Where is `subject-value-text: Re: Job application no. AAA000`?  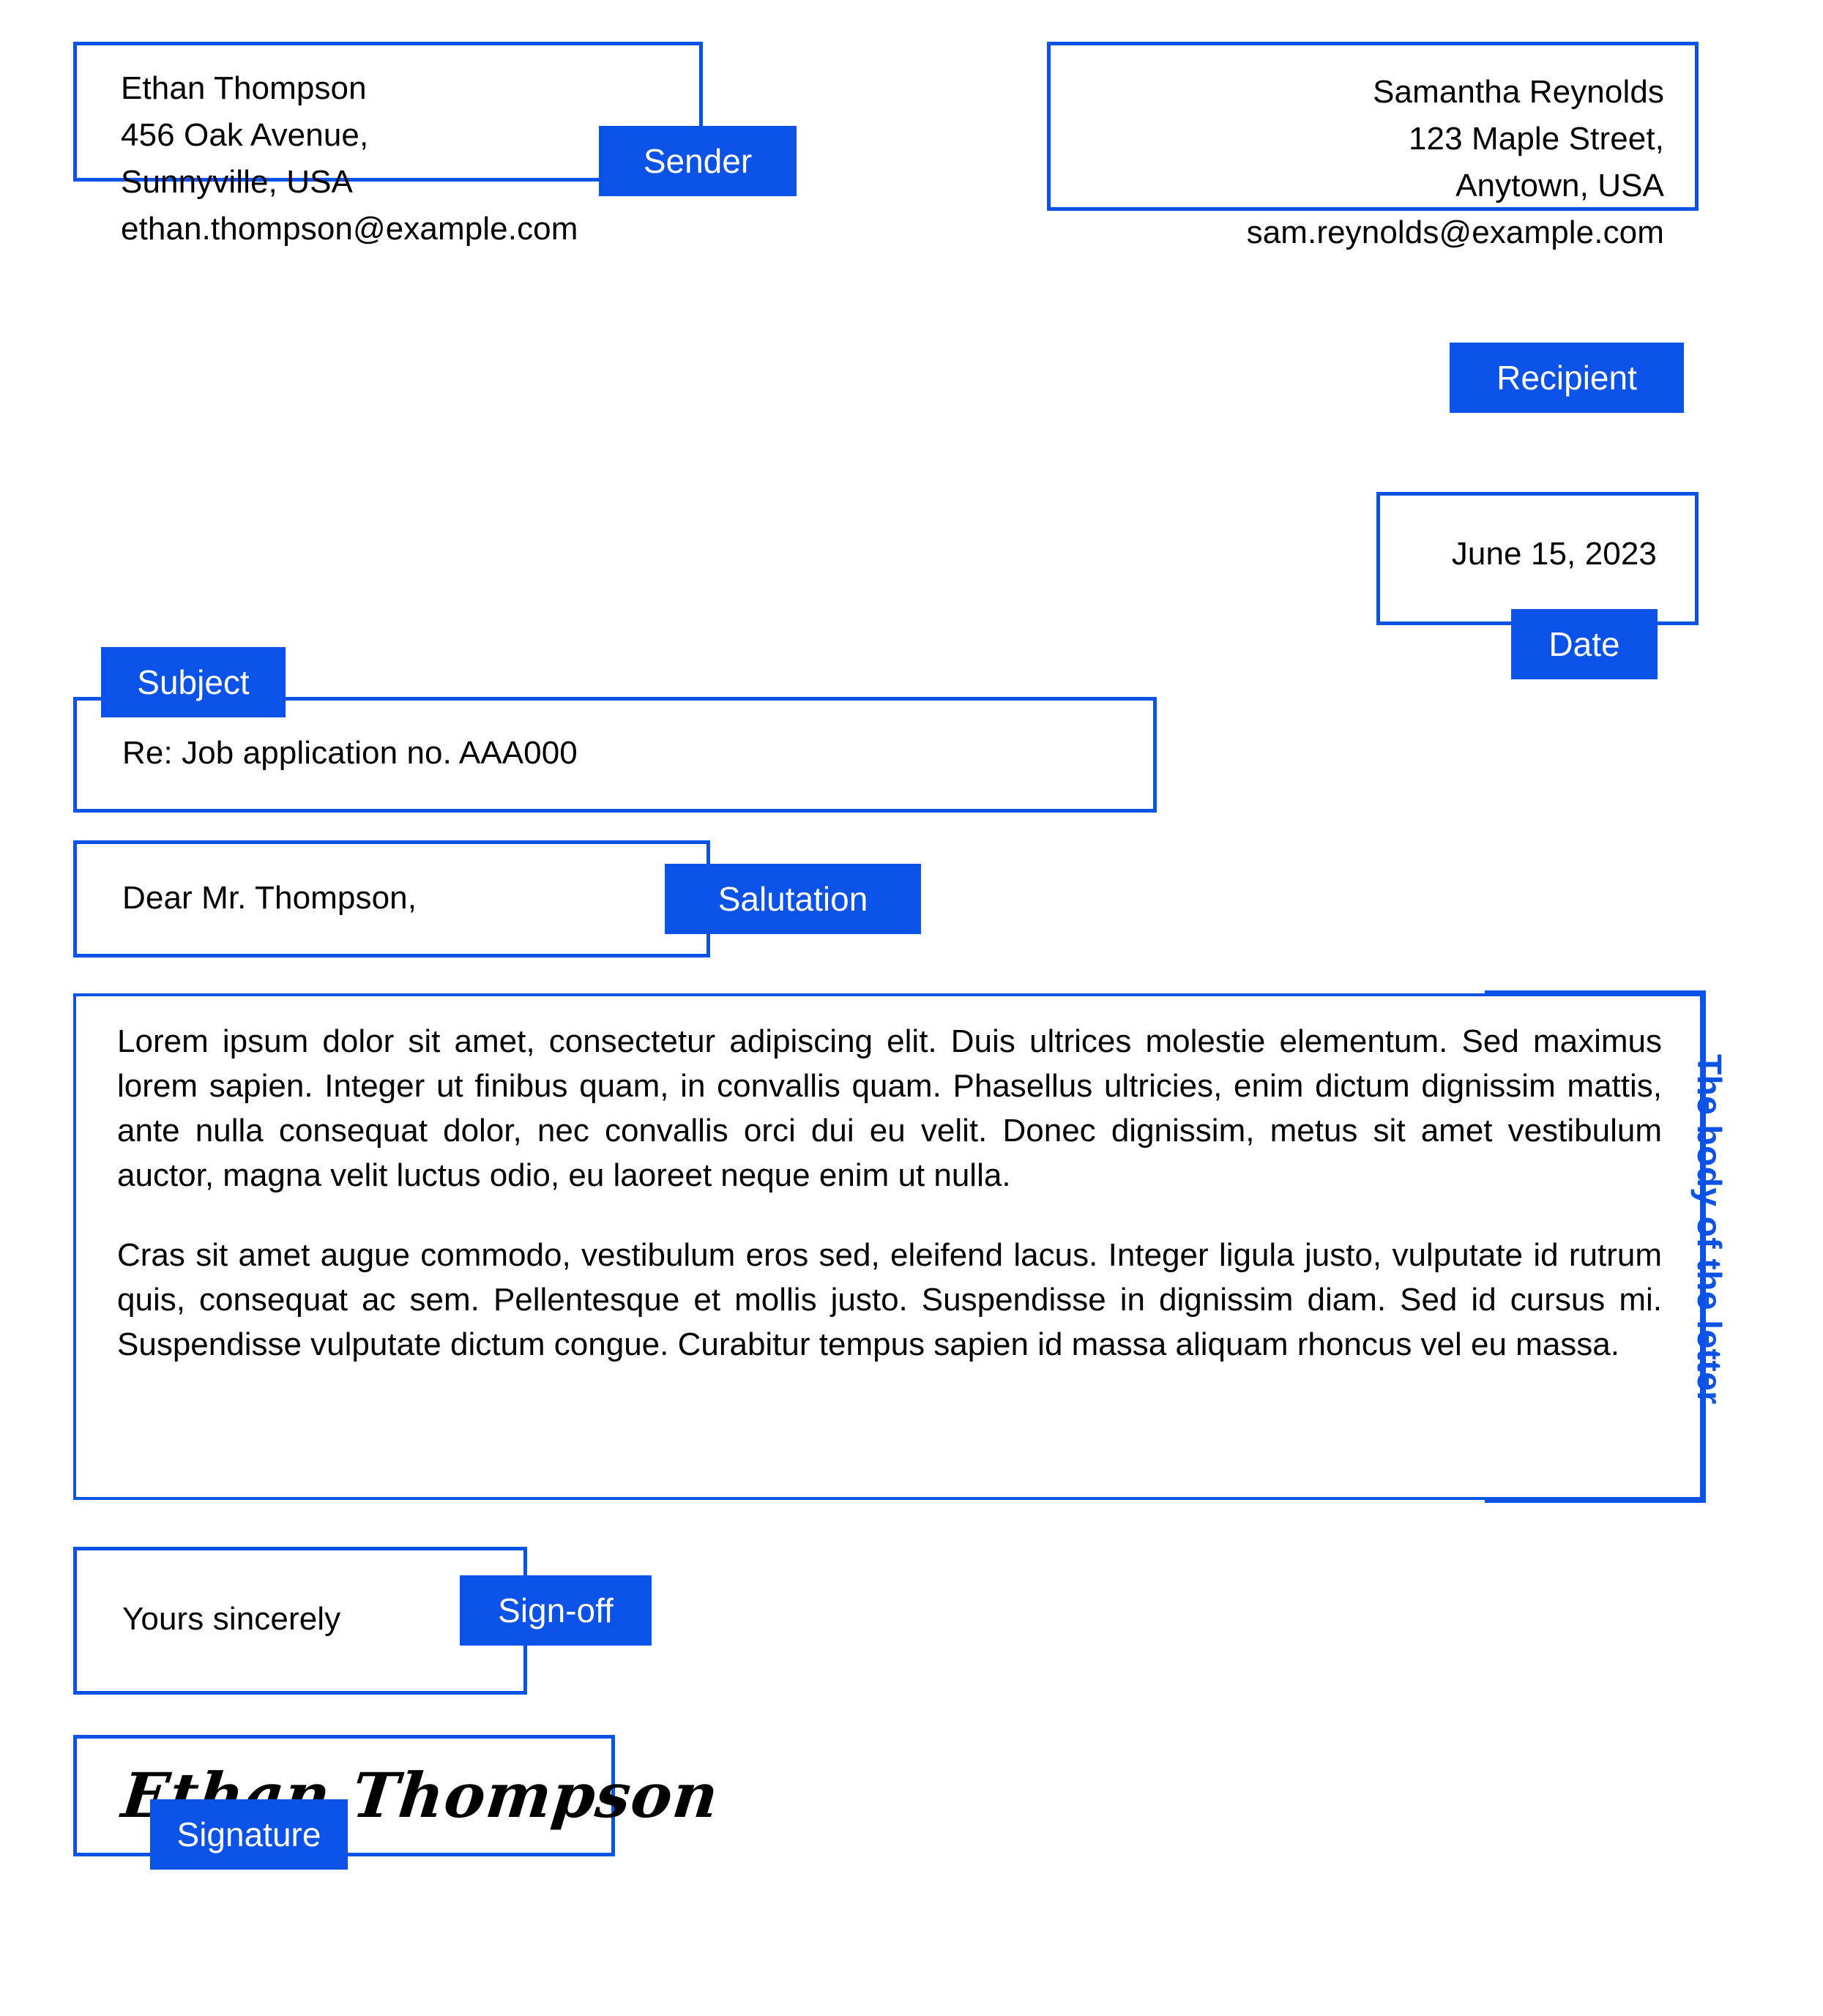
subject-value-text: Re: Job application no. AAA000 is located at coordinates (350, 753).